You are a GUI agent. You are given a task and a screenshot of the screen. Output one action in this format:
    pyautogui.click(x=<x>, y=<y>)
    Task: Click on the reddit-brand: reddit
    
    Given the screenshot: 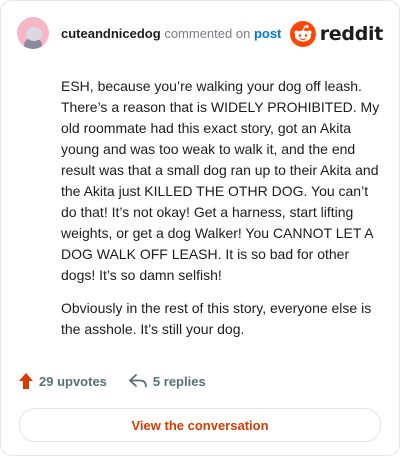 What is the action you would take?
    pyautogui.click(x=336, y=34)
    